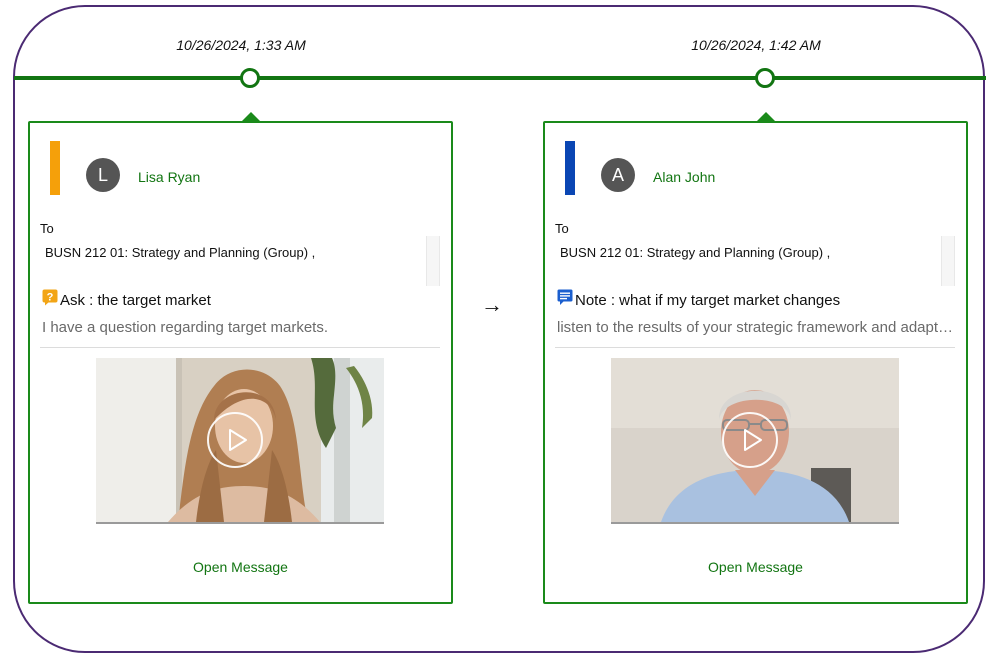  I want to click on message-subject: Ask : the target market, so click(135, 300).